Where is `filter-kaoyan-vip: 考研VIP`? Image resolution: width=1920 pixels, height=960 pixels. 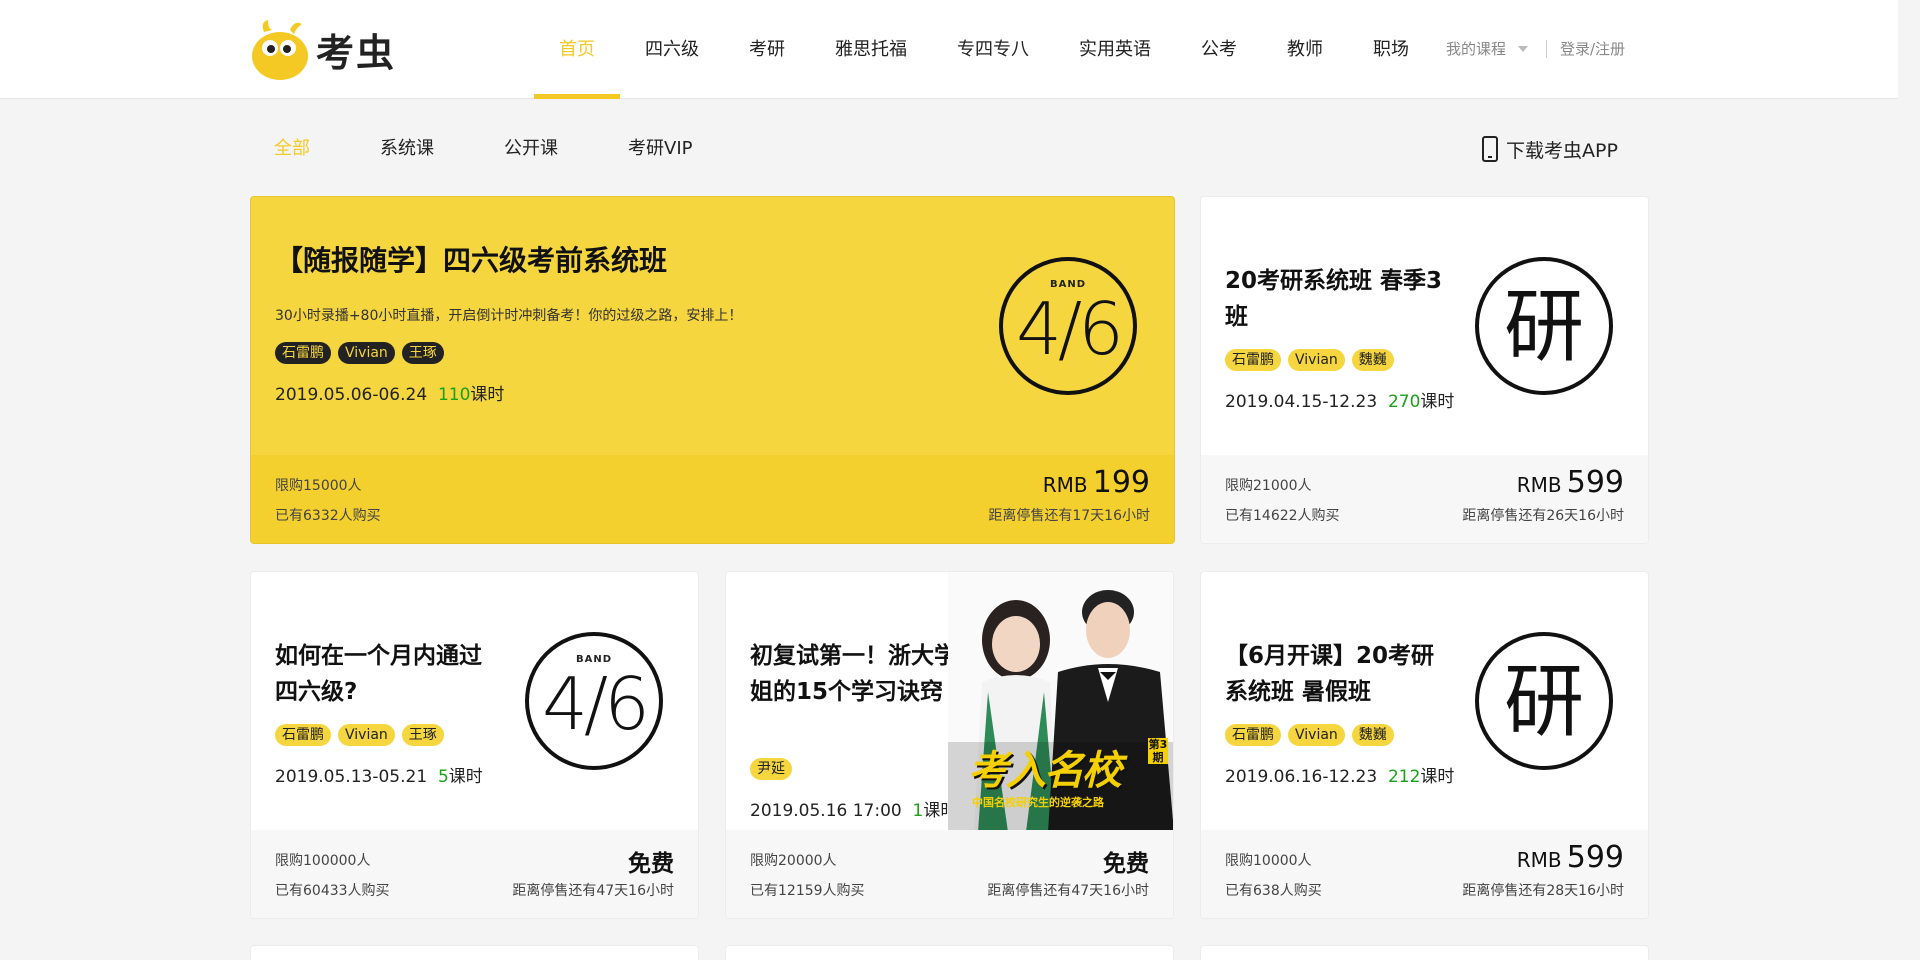 filter-kaoyan-vip: 考研VIP is located at coordinates (660, 149).